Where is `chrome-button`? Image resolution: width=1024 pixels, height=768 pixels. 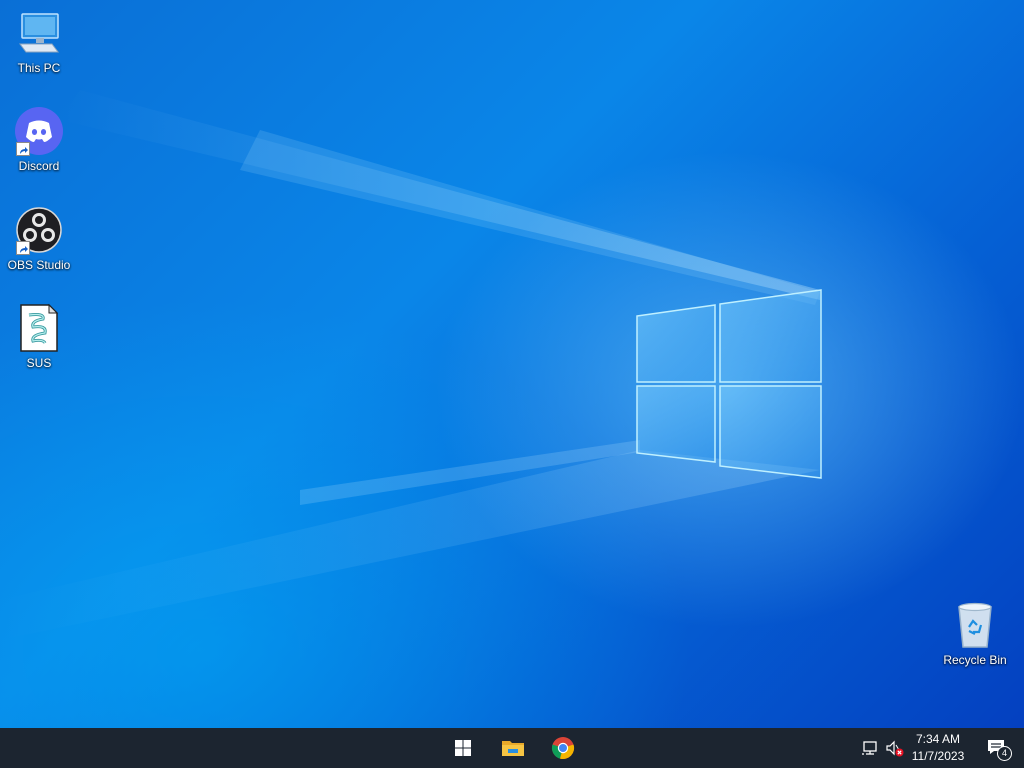
chrome-button is located at coordinates (563, 748).